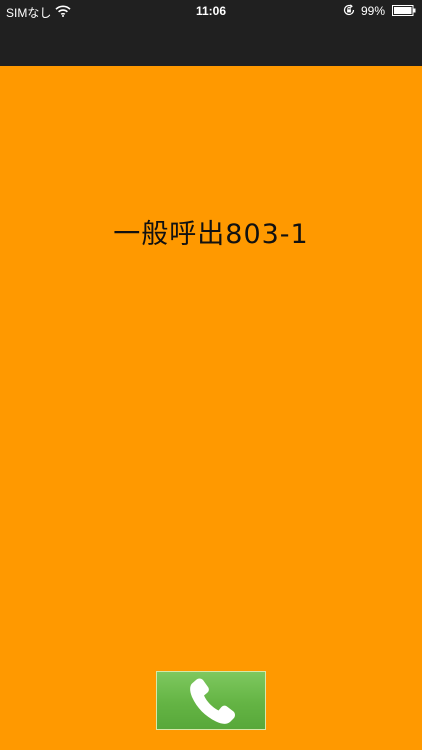 The height and width of the screenshot is (750, 422). Describe the element at coordinates (349, 10) in the screenshot. I see `rotation-lock-icon` at that location.